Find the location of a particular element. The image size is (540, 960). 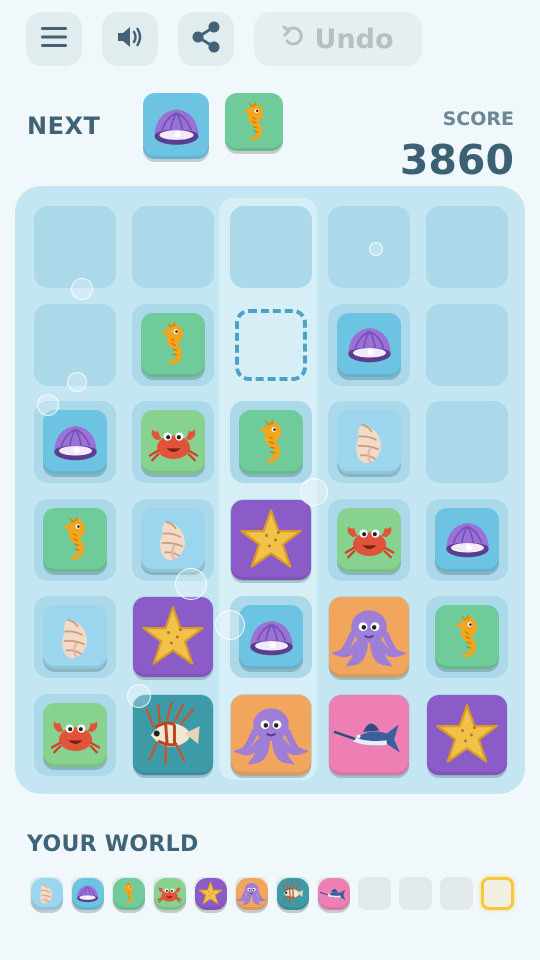

world-tile-seahorse is located at coordinates (128, 893).